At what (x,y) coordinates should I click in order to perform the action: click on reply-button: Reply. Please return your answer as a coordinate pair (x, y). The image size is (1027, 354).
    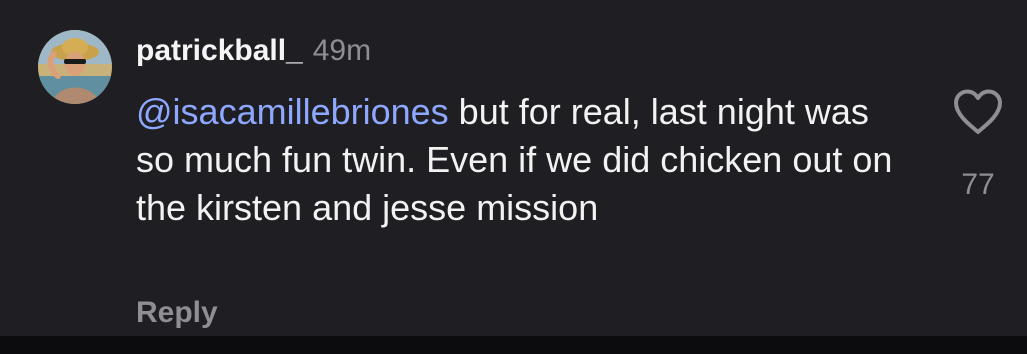
    Looking at the image, I should click on (177, 313).